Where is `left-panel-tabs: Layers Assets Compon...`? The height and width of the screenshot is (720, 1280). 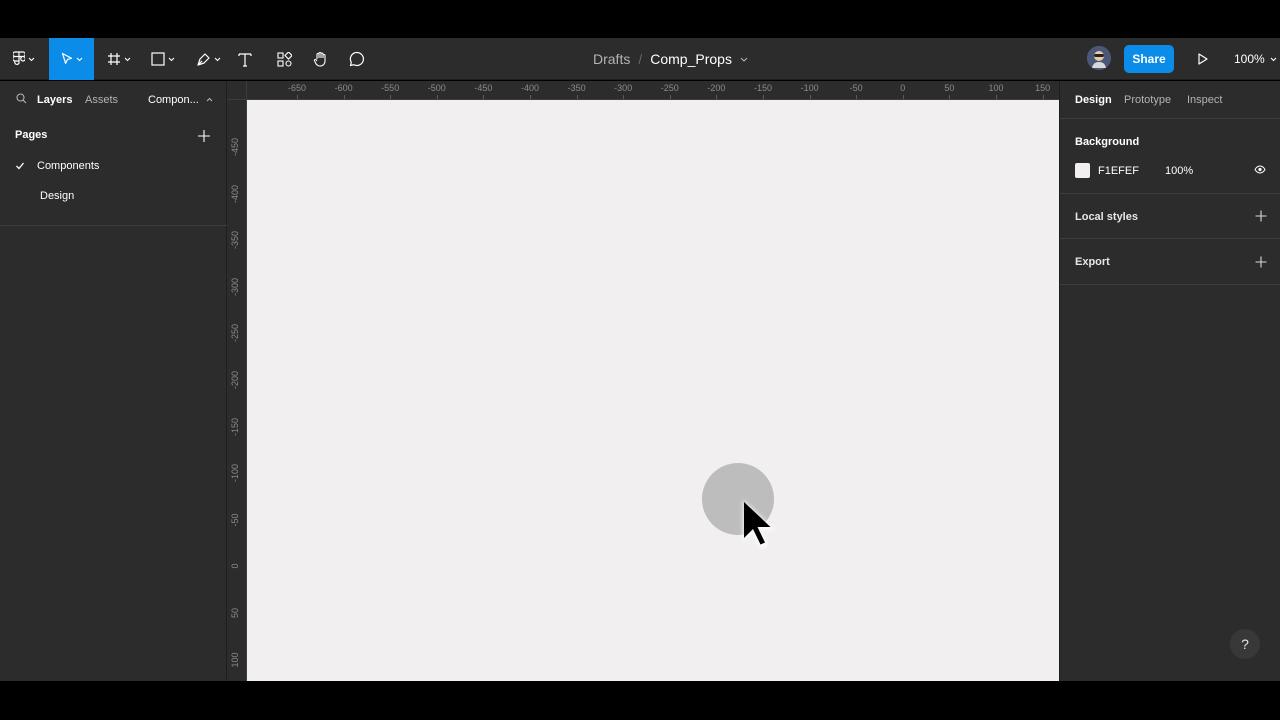
left-panel-tabs: Layers Assets Compon... is located at coordinates (113, 99).